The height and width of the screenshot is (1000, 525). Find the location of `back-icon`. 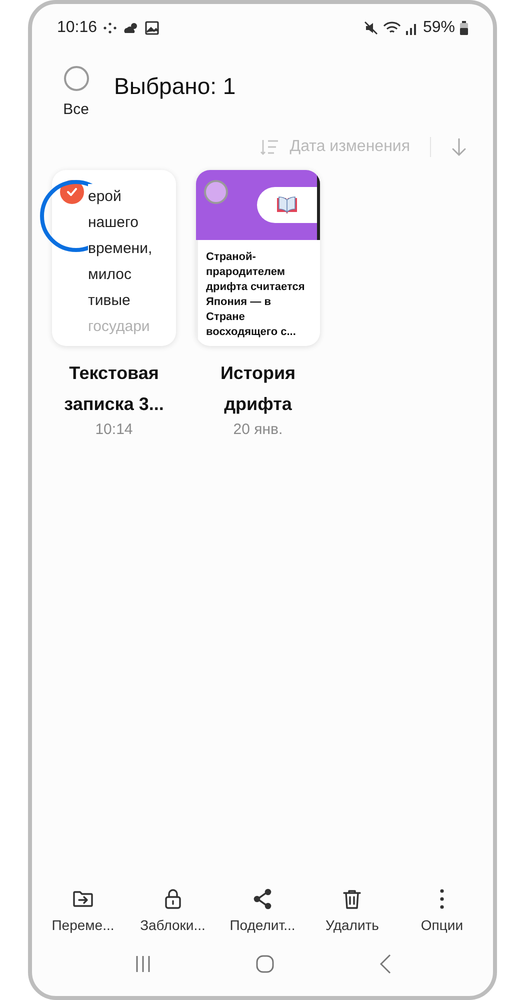

back-icon is located at coordinates (385, 964).